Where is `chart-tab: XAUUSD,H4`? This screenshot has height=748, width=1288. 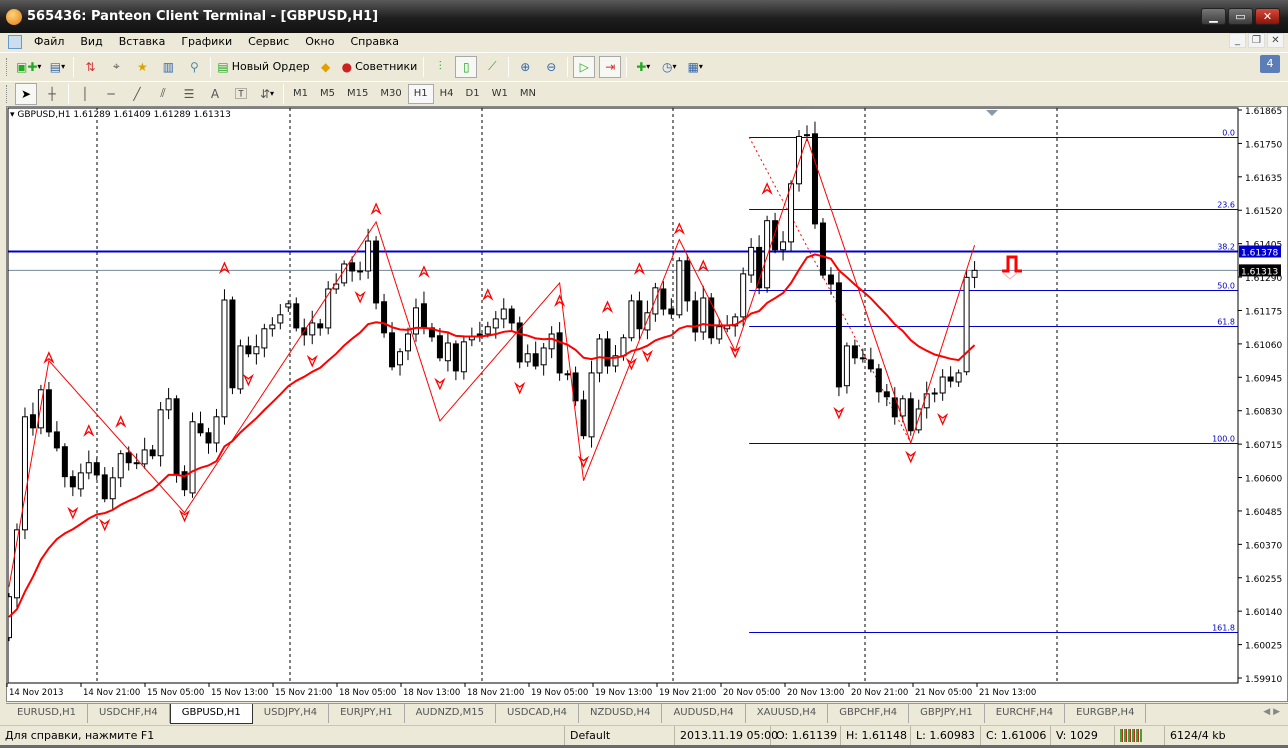 chart-tab: XAUUSD,H4 is located at coordinates (787, 713).